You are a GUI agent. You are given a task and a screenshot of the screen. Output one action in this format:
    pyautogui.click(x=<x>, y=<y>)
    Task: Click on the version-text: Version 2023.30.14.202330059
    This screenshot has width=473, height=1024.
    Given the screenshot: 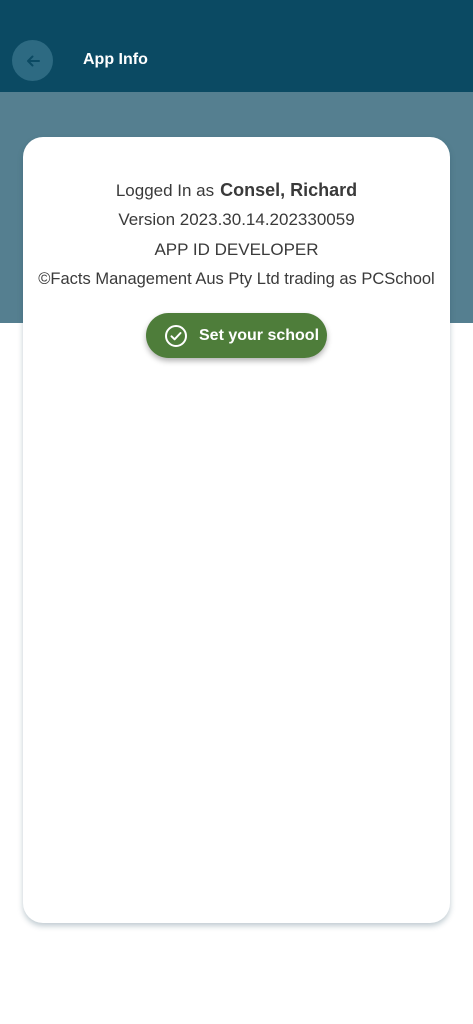 What is the action you would take?
    pyautogui.click(x=236, y=219)
    